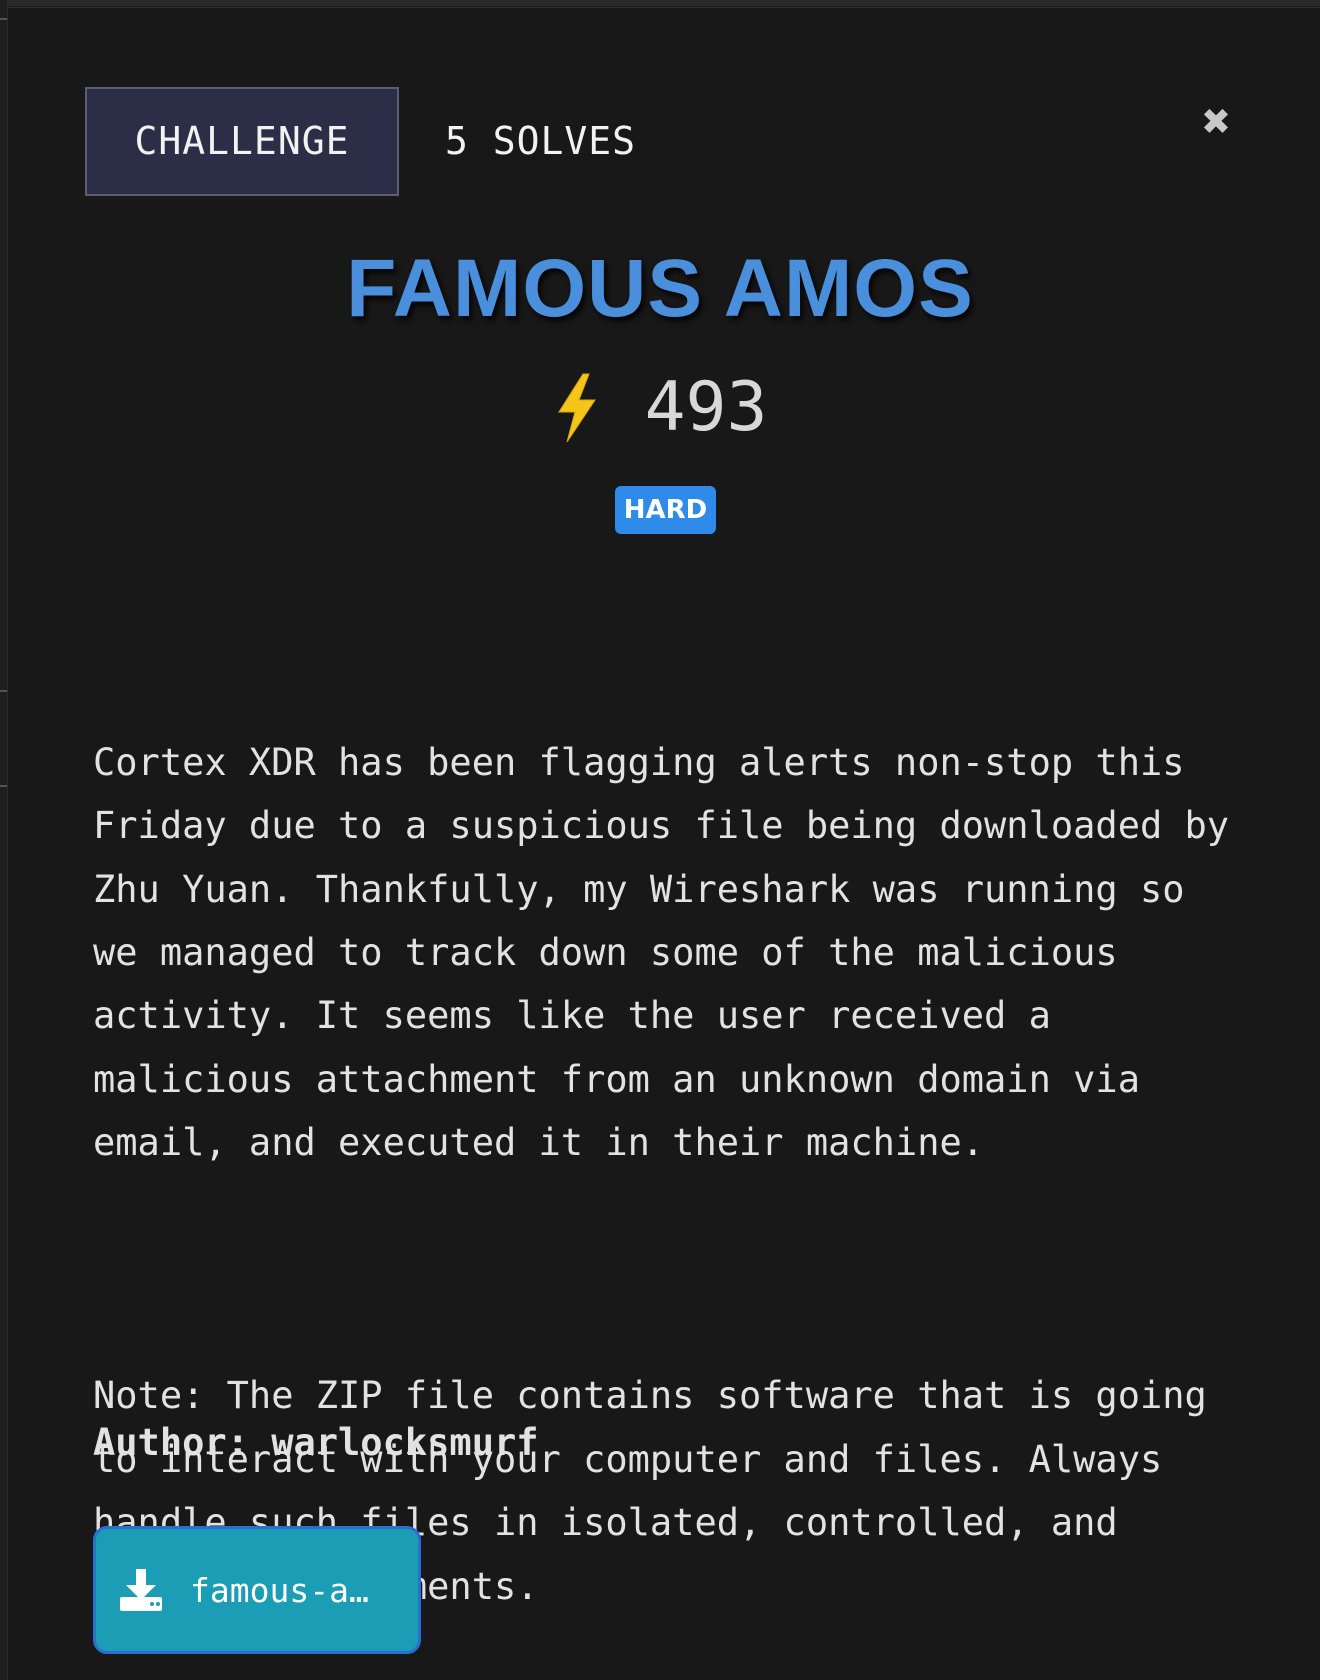  What do you see at coordinates (576, 407) in the screenshot?
I see `lightning-bolt-icon` at bounding box center [576, 407].